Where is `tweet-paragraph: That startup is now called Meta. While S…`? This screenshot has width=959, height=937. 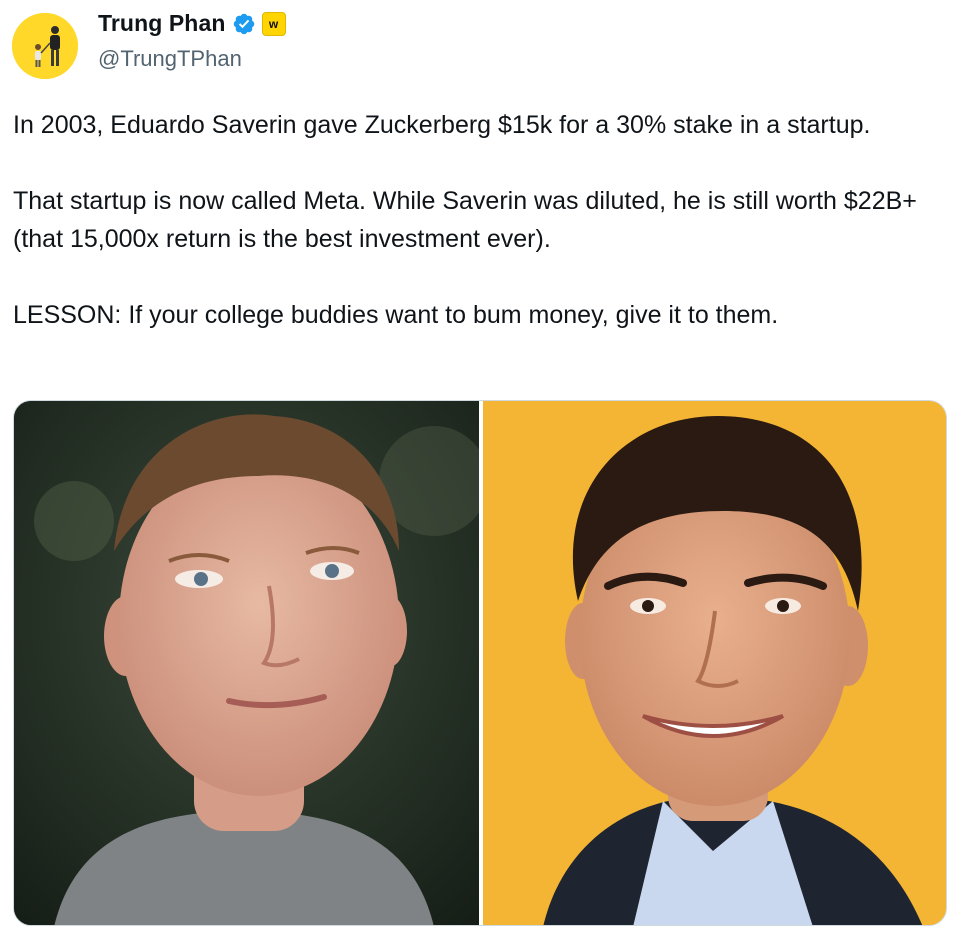
tweet-paragraph: That startup is now called Meta. While S… is located at coordinates (465, 220).